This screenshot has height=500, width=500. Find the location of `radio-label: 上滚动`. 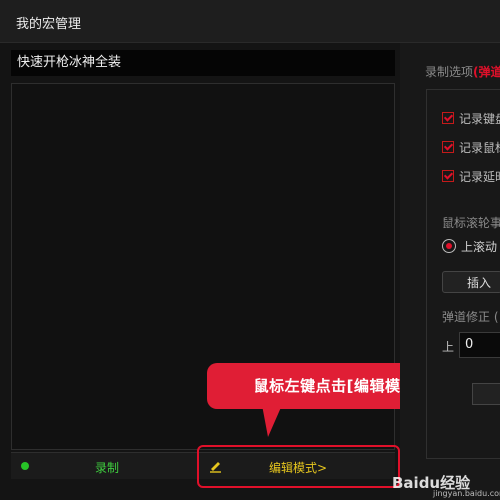

radio-label: 上滚动 is located at coordinates (479, 247).